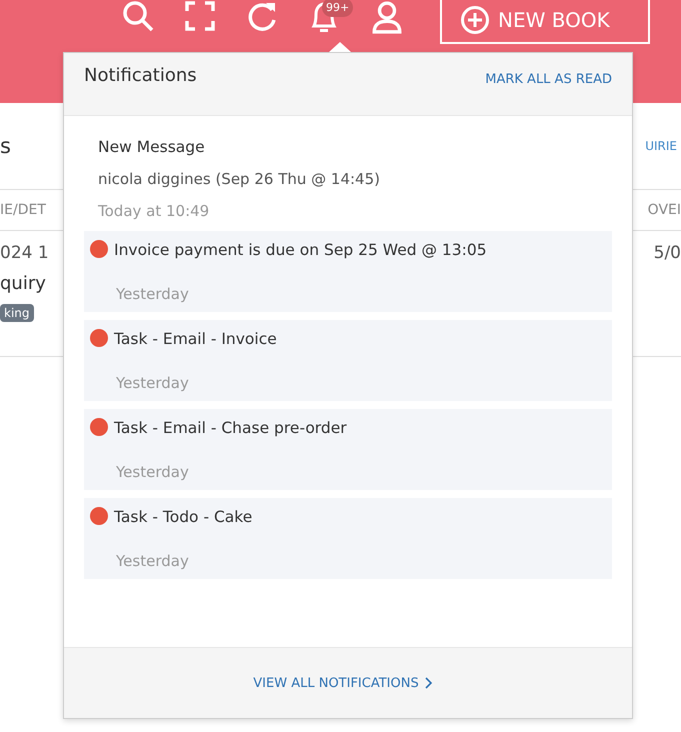 The image size is (681, 732). What do you see at coordinates (140, 75) in the screenshot?
I see `dropdown-title: Notifications` at bounding box center [140, 75].